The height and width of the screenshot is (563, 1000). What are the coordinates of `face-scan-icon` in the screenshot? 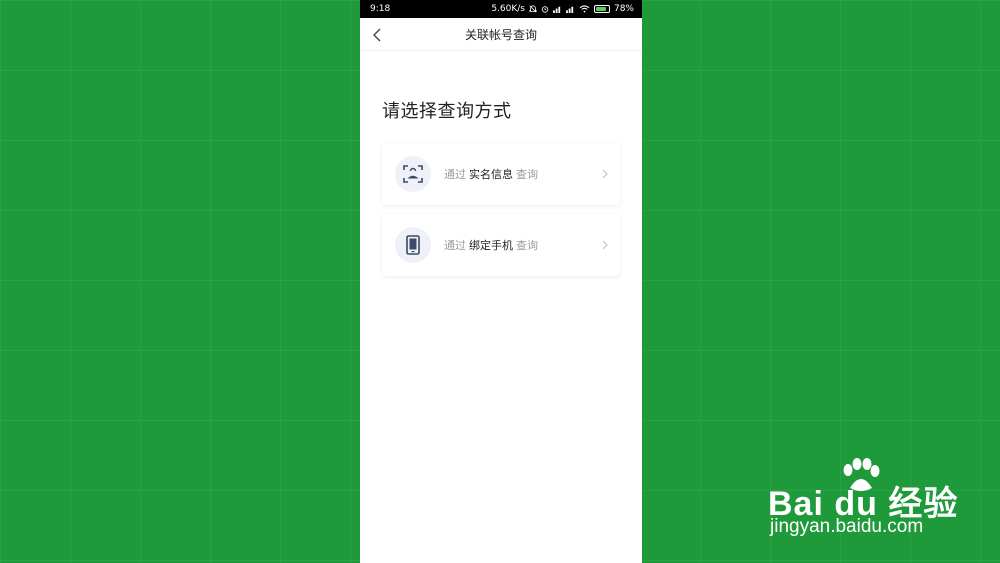 It's located at (413, 174).